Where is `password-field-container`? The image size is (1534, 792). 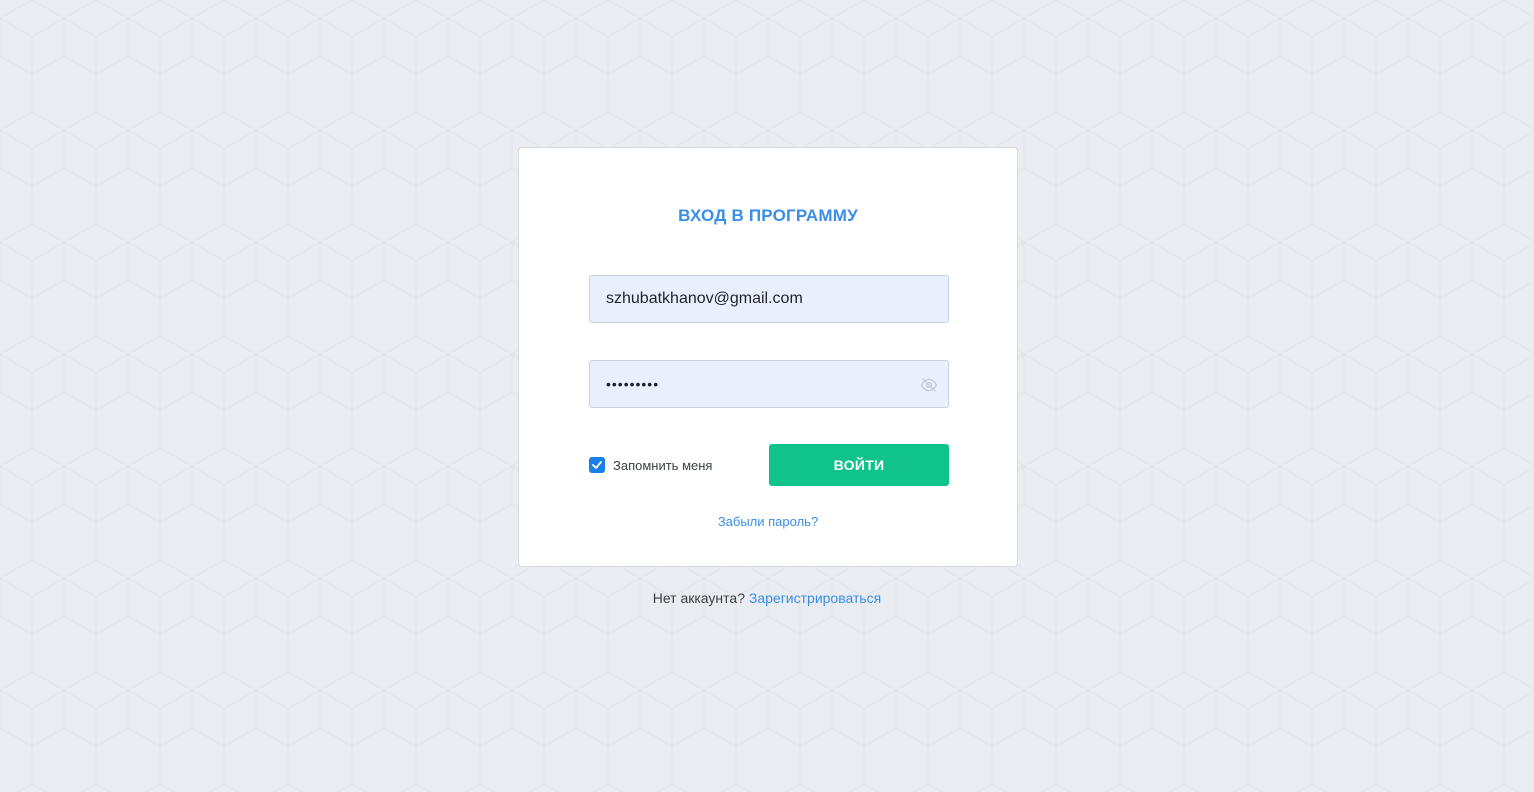
password-field-container is located at coordinates (769, 384).